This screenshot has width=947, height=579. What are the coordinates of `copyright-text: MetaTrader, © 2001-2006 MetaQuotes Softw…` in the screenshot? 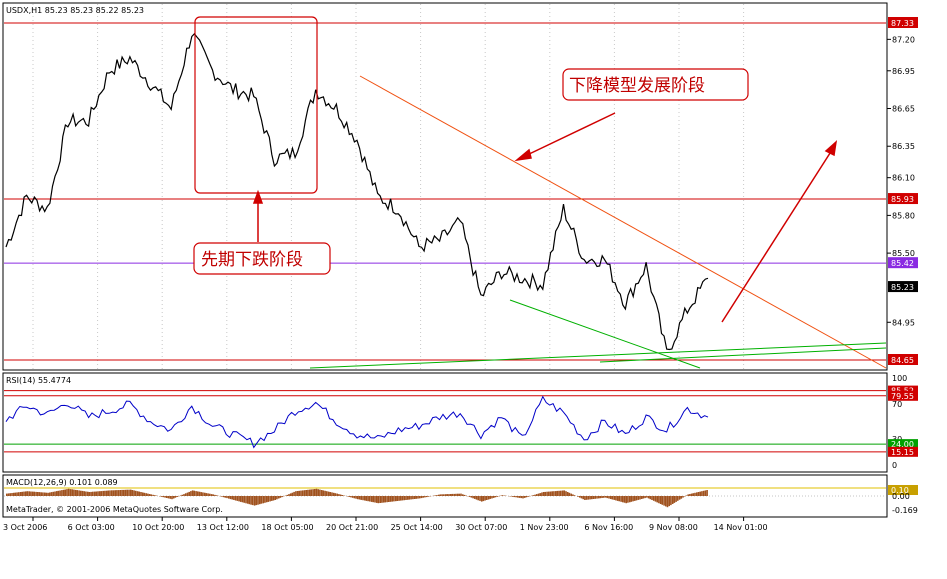 It's located at (114, 509).